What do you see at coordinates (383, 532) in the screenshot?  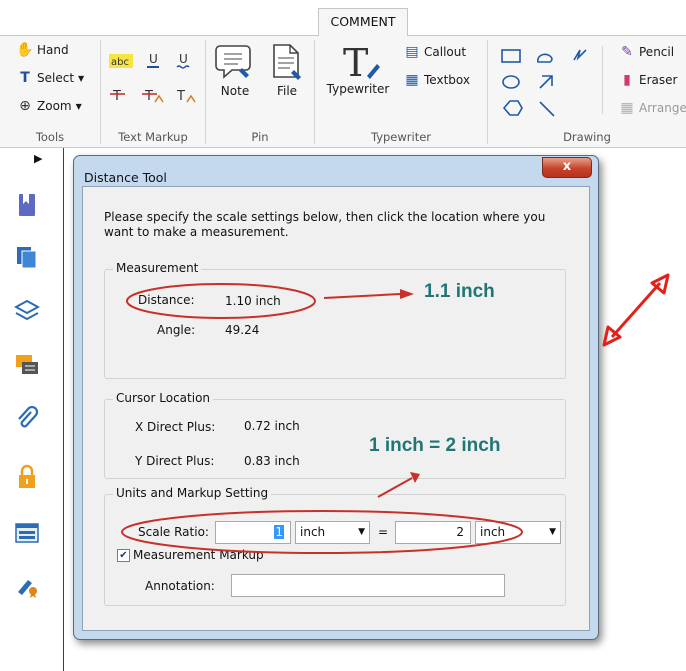 I see `equals-sign: =` at bounding box center [383, 532].